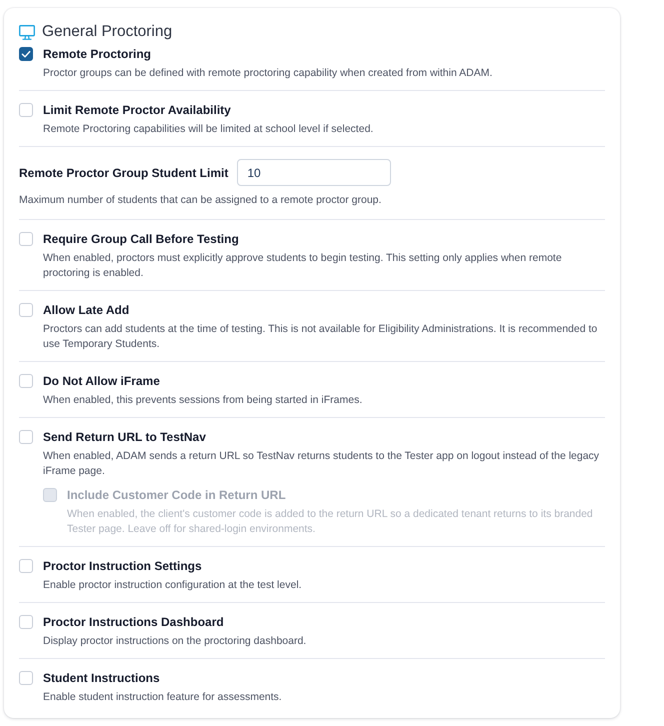 This screenshot has width=664, height=726. Describe the element at coordinates (200, 200) in the screenshot. I see `setting-description: Maximum number of students that can be assigned to a remote proctor group.` at that location.